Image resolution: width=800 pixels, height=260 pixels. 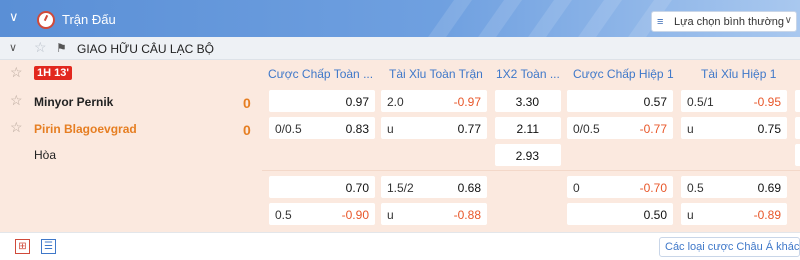 What do you see at coordinates (739, 74) in the screenshot?
I see `column-header-over-under-h1: Tài Xỉu Hiệp 1` at bounding box center [739, 74].